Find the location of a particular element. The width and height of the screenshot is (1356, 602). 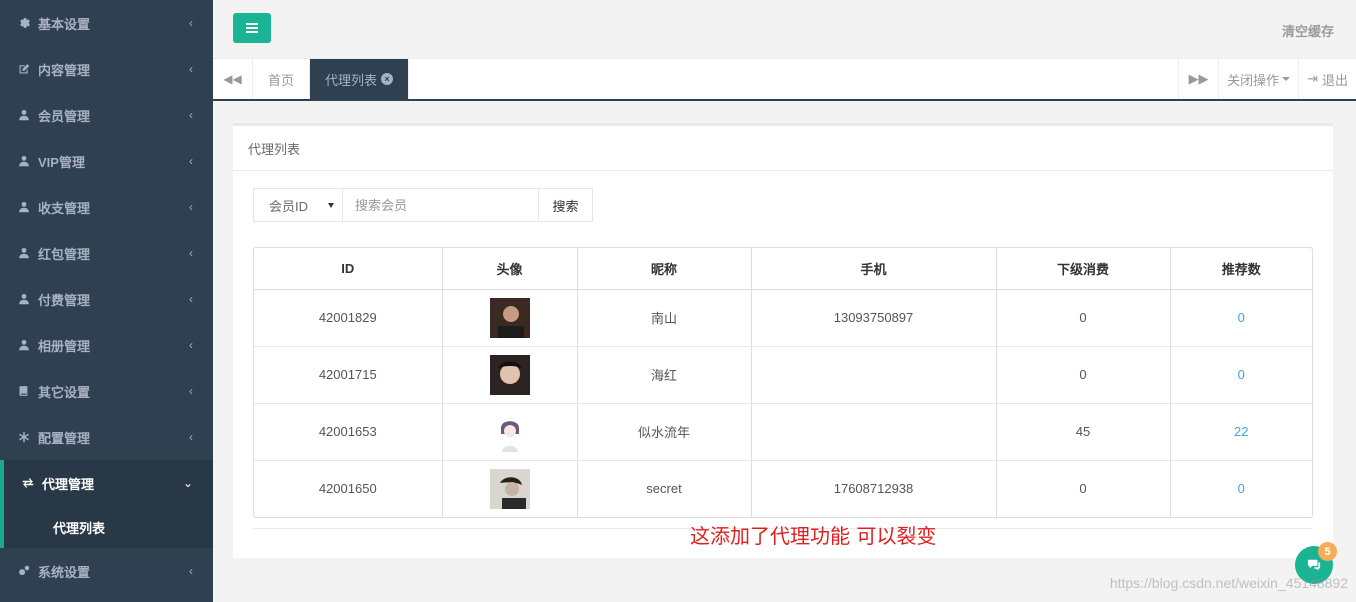

sidebar-item-income-expense: 收支管理 ‹ is located at coordinates (106, 207).